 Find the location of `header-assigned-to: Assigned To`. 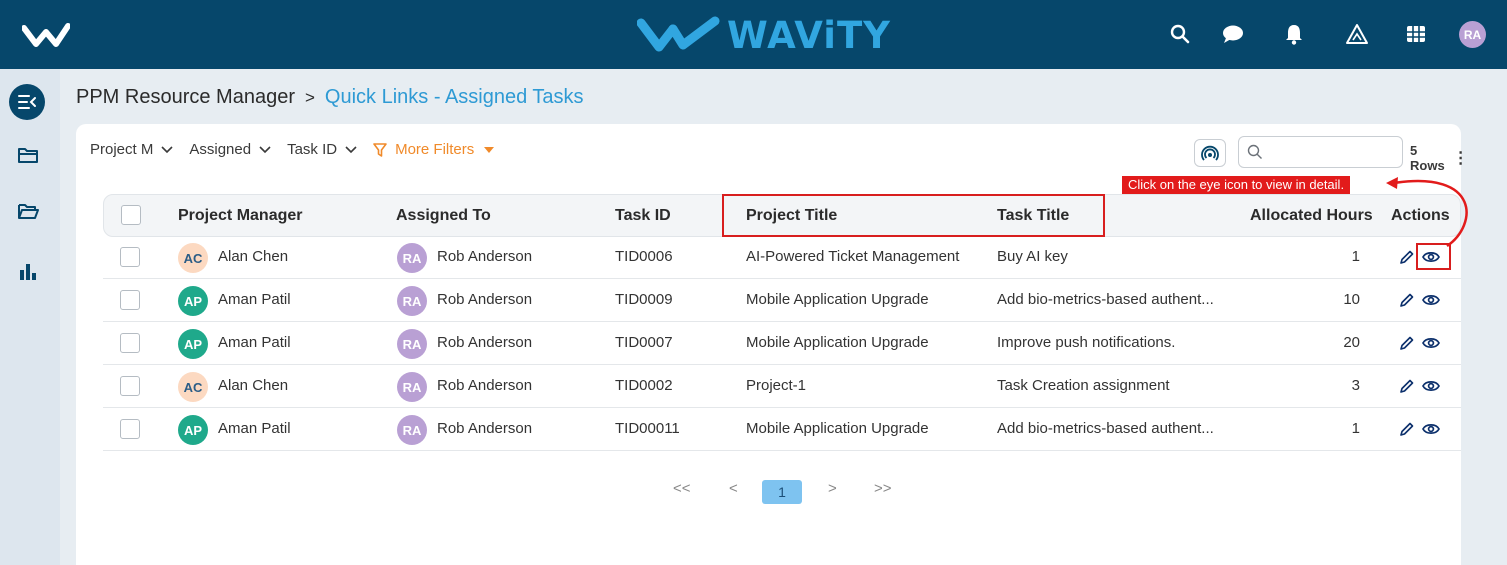

header-assigned-to: Assigned To is located at coordinates (443, 216).